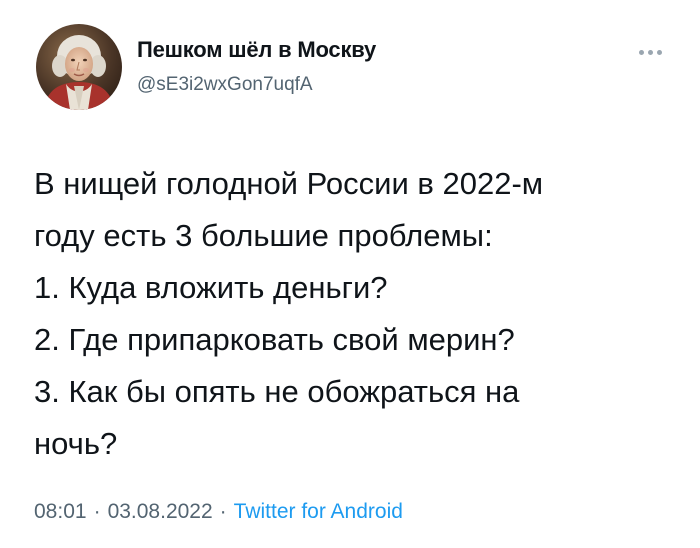 The width and height of the screenshot is (700, 548). What do you see at coordinates (277, 391) in the screenshot?
I see `tweet-text-line: 3. Как бы опять не обожраться на` at bounding box center [277, 391].